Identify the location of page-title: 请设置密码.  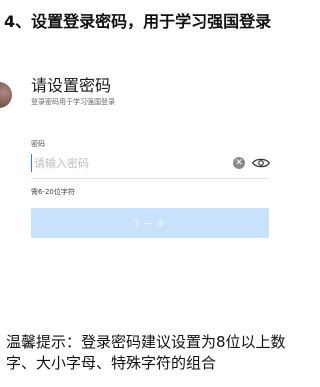
(71, 85).